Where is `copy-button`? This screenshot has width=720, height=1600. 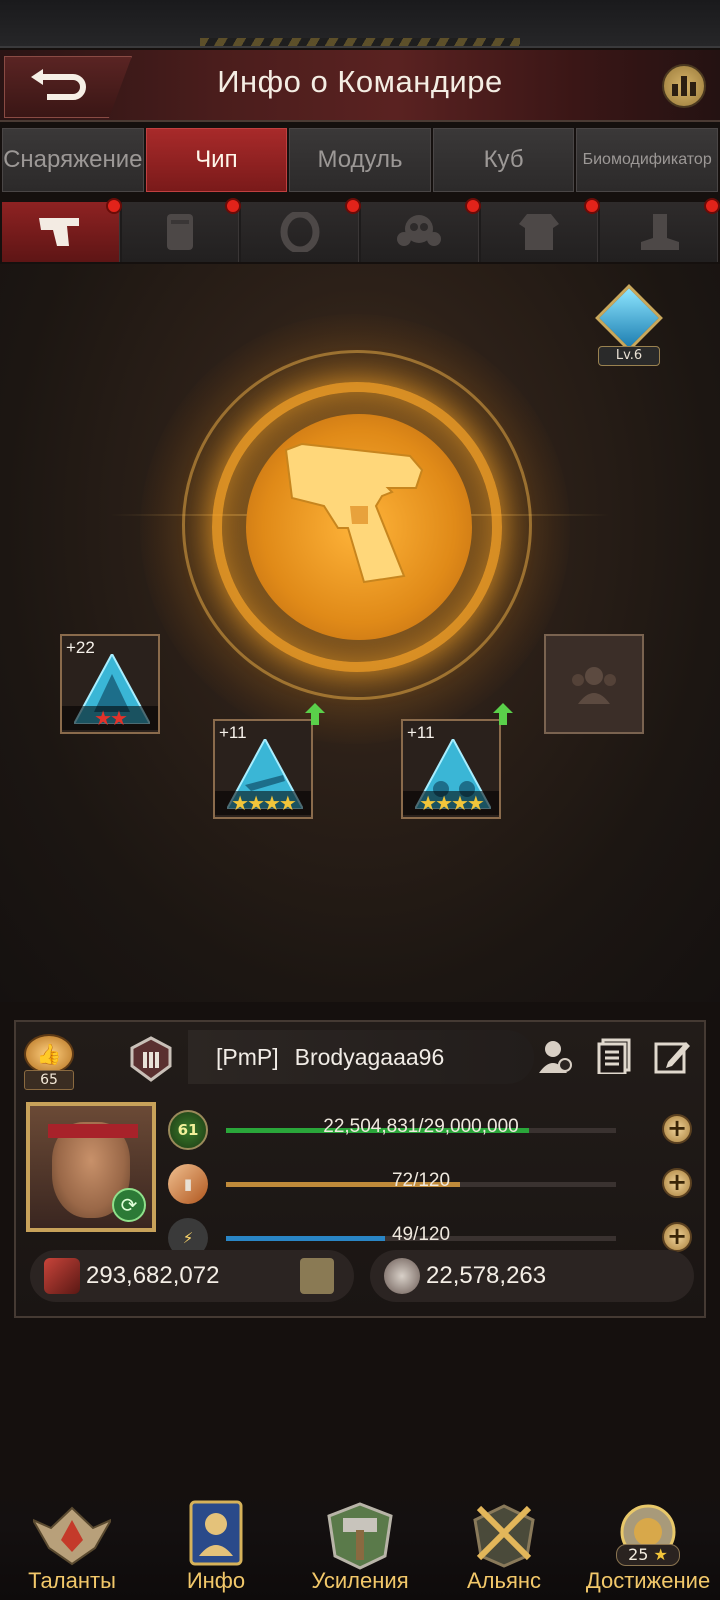 copy-button is located at coordinates (614, 1056).